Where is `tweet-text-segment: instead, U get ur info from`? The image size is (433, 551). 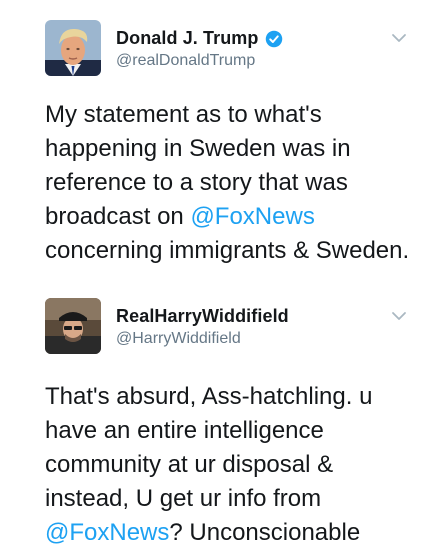
tweet-text-segment: instead, U get ur info from is located at coordinates (183, 498).